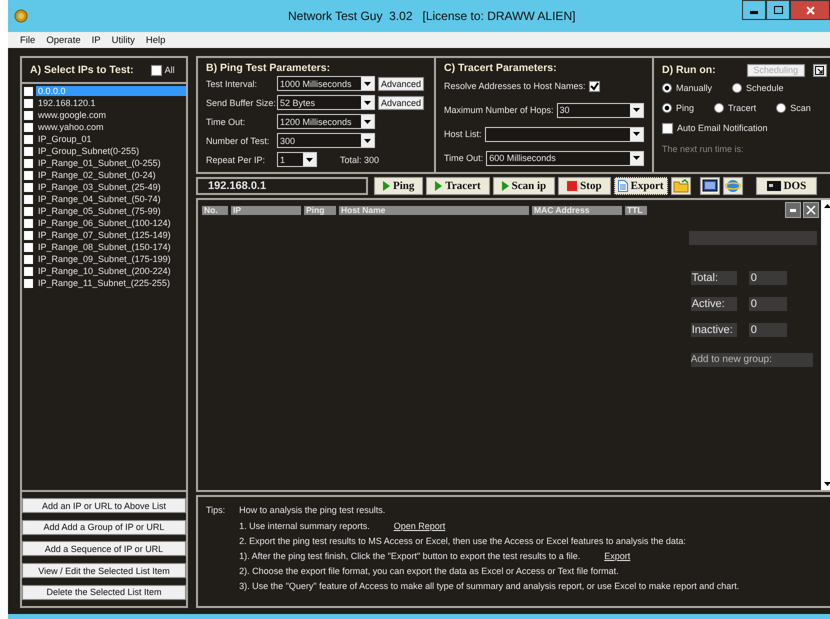 This screenshot has height=619, width=830. What do you see at coordinates (326, 83) in the screenshot?
I see `dropdown: 1000 Milliseconds` at bounding box center [326, 83].